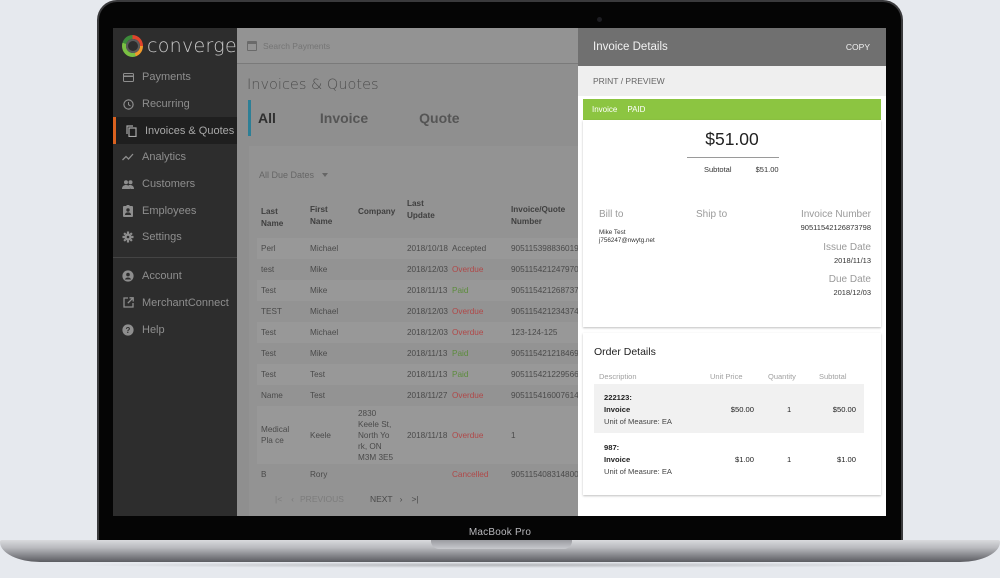  I want to click on cell-first-name: Michael, so click(324, 311).